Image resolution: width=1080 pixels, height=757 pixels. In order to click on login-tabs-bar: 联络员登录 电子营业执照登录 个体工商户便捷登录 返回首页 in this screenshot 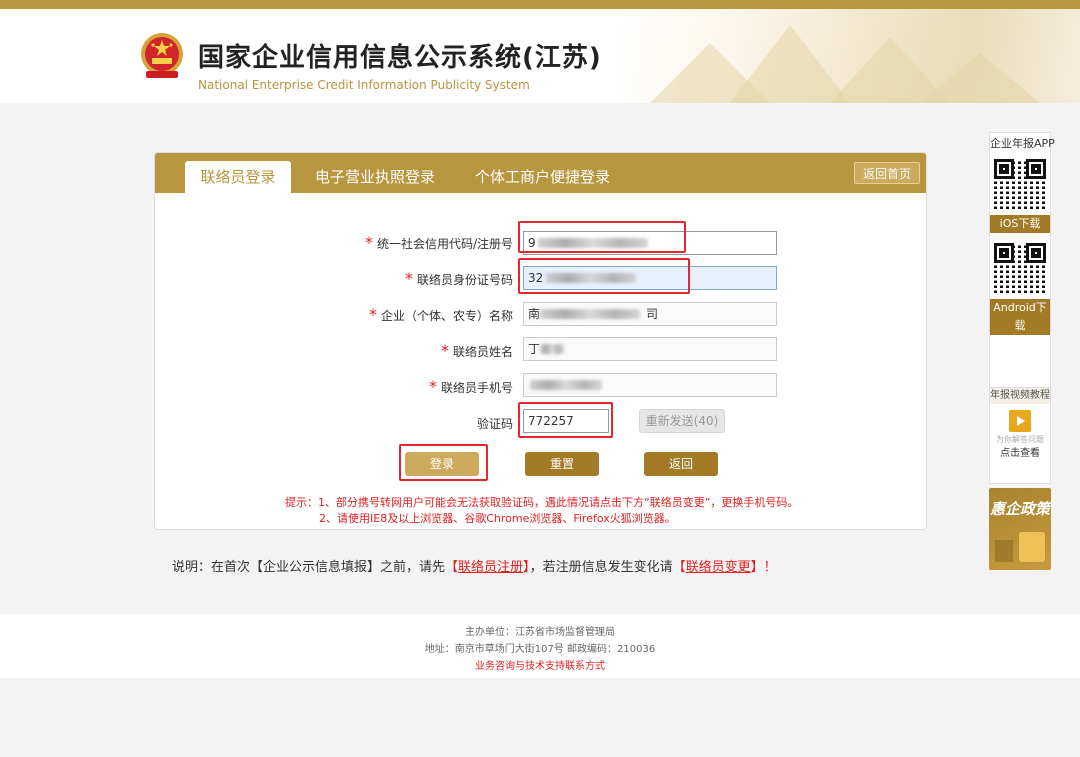, I will do `click(540, 173)`.